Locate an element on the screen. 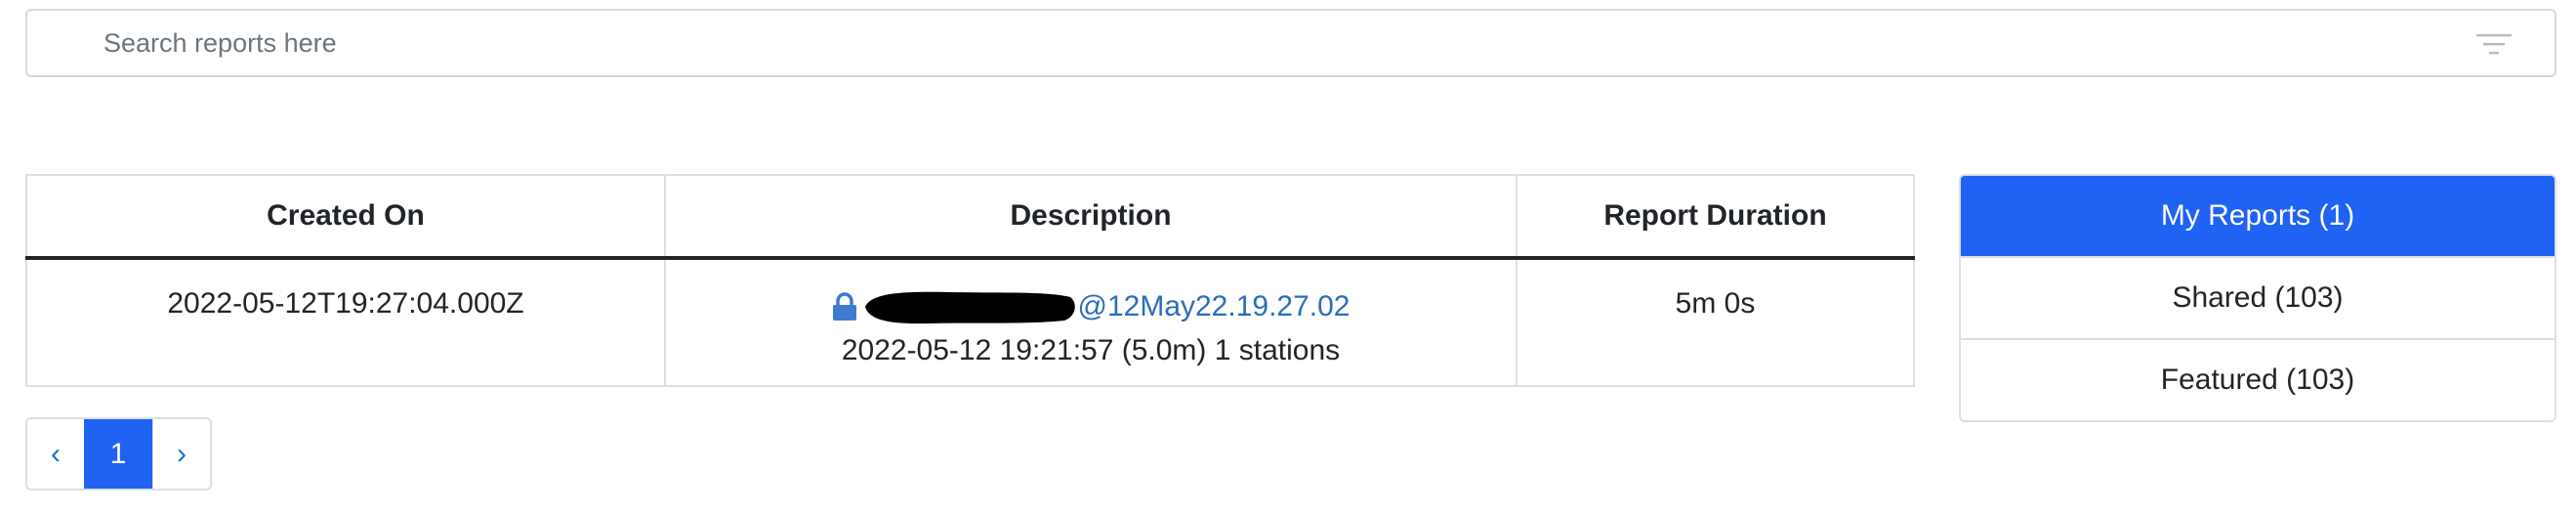 The width and height of the screenshot is (2576, 514). column-header-report-duration: Report Duration is located at coordinates (1716, 217).